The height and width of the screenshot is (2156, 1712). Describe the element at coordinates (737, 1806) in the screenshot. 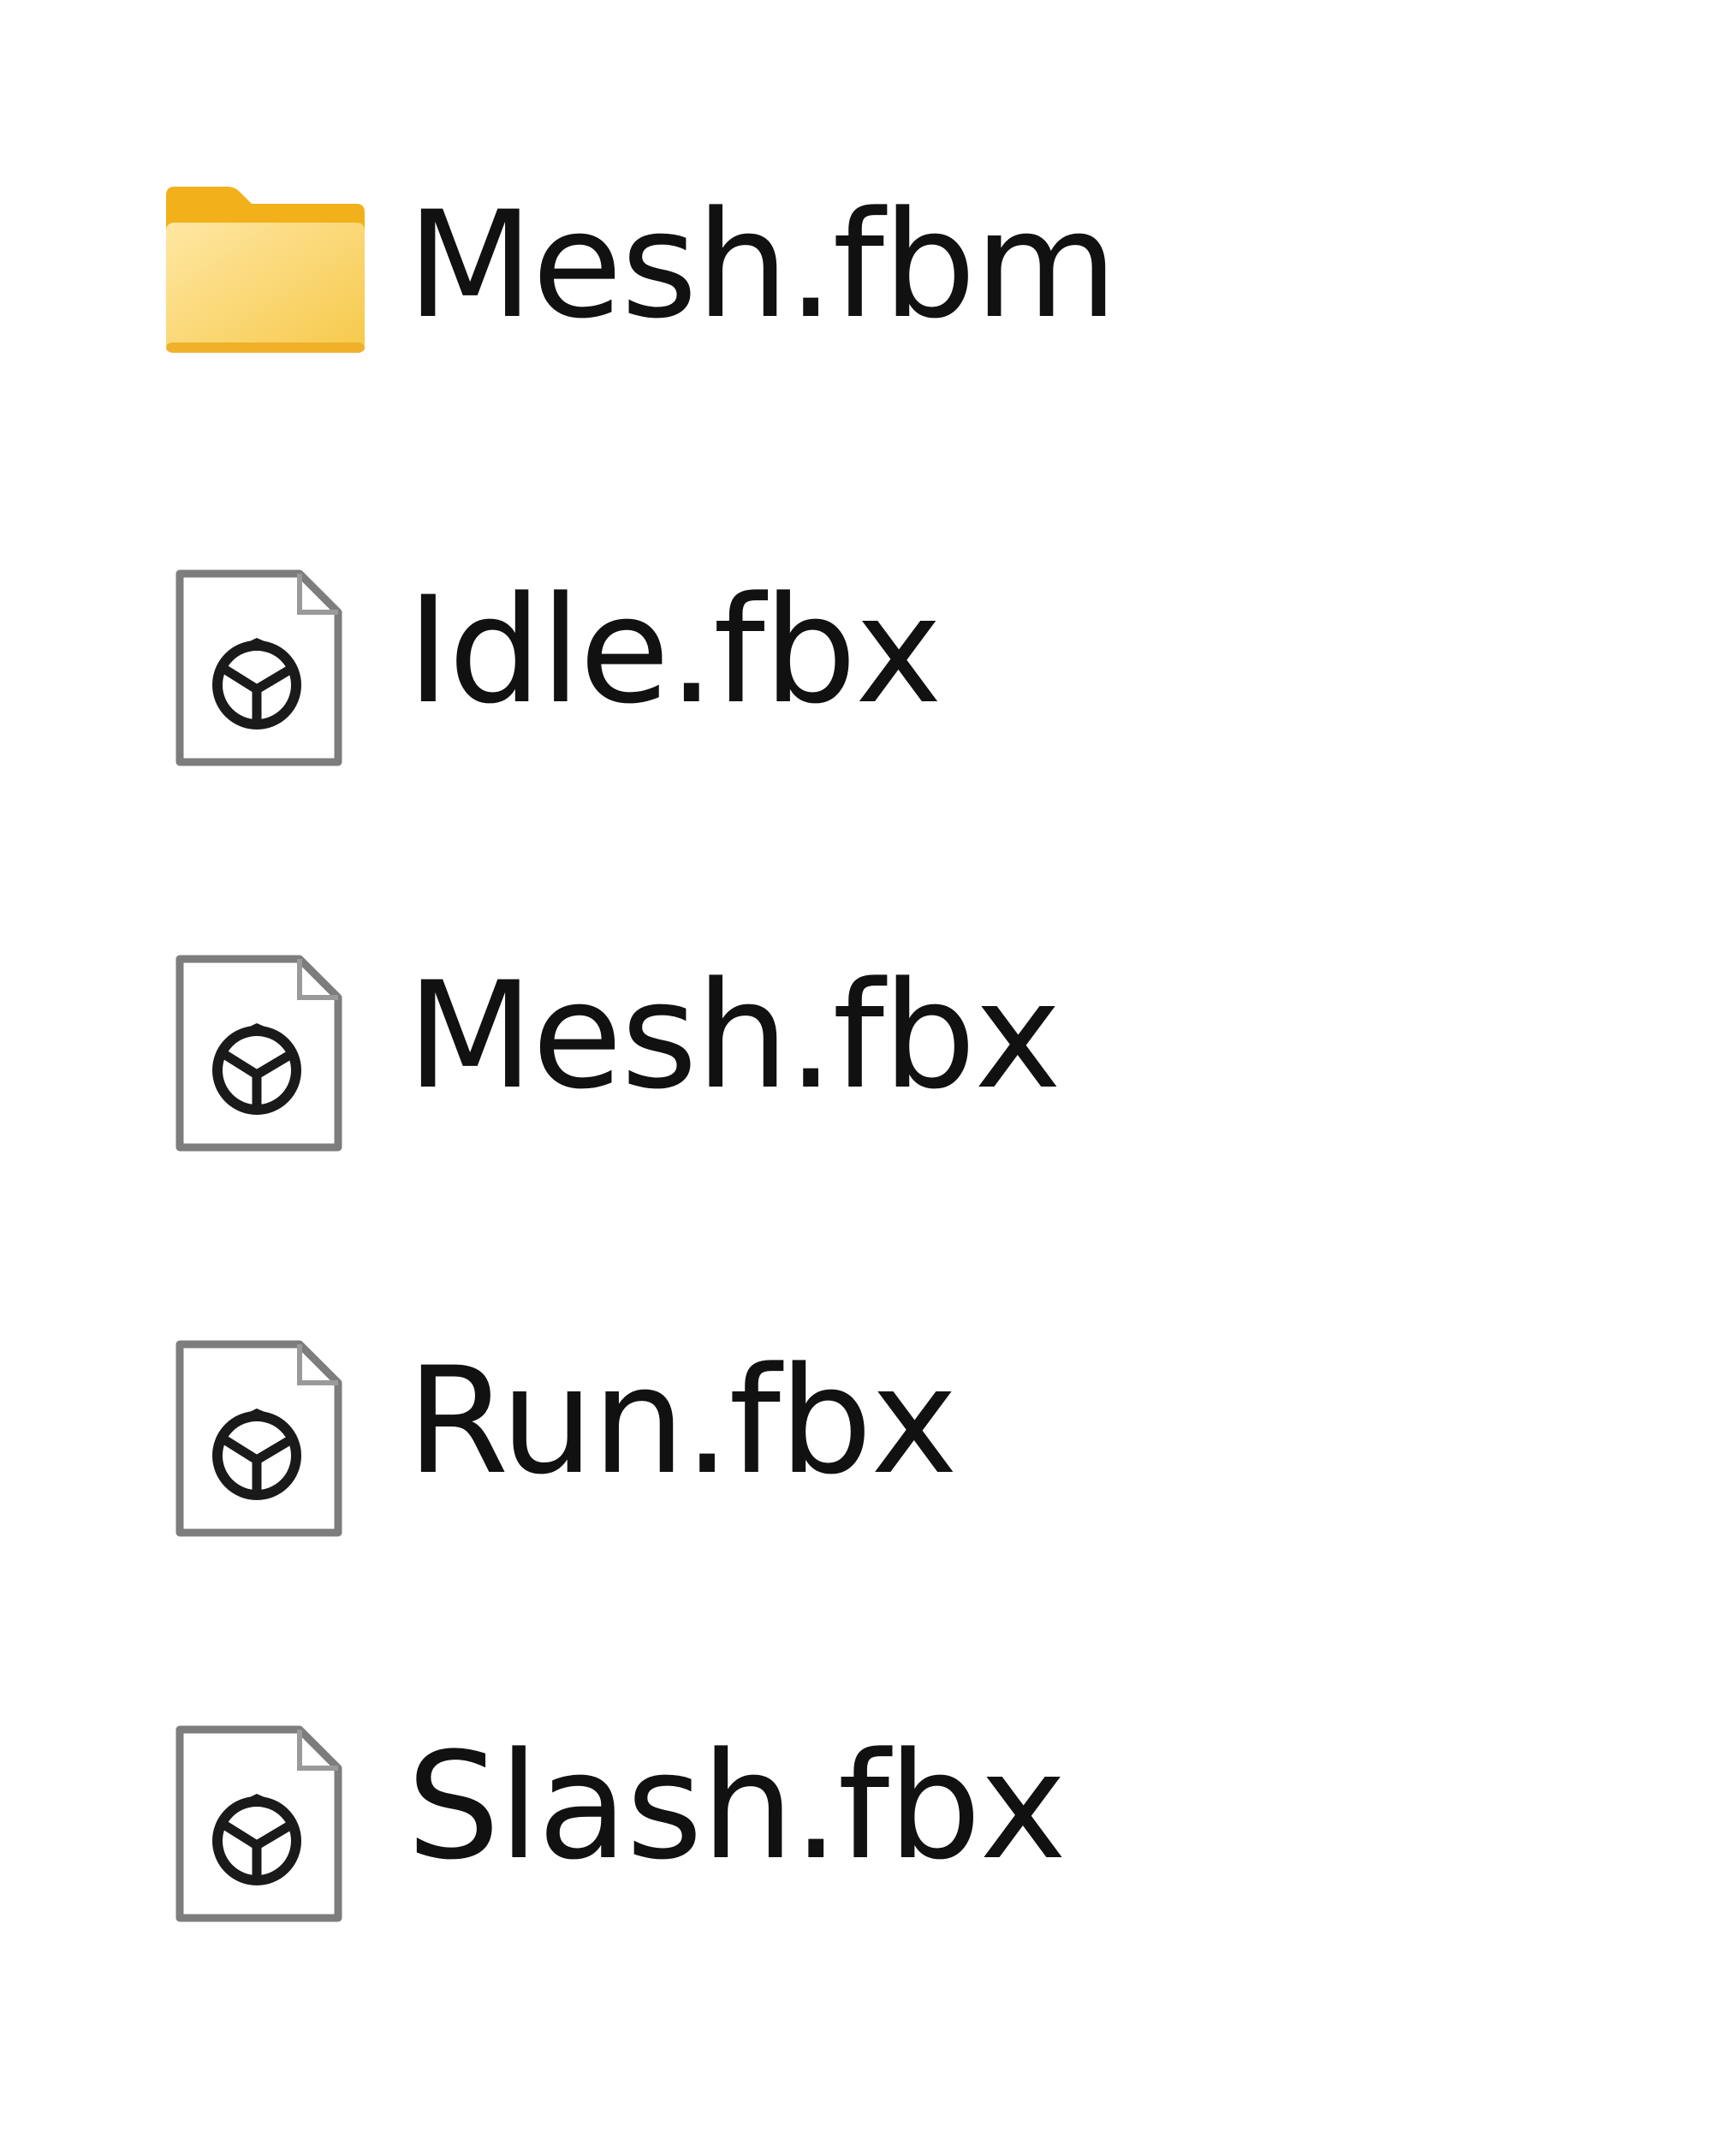

I see `file-name: Slash.fbx` at that location.